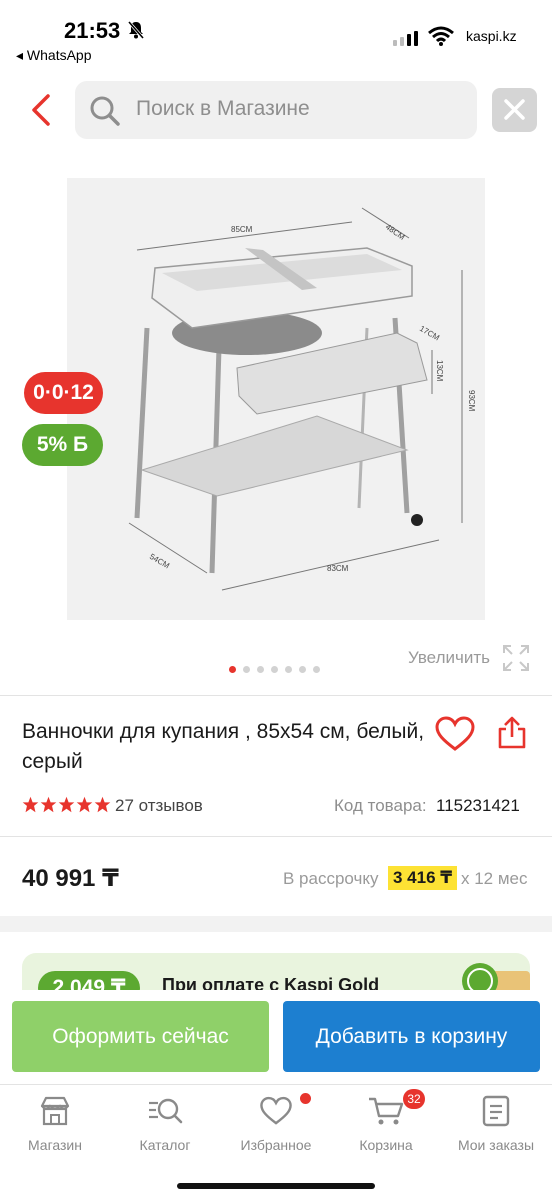 The width and height of the screenshot is (552, 1200). Describe the element at coordinates (496, 978) in the screenshot. I see `kaspi-gold-card-icon` at that location.